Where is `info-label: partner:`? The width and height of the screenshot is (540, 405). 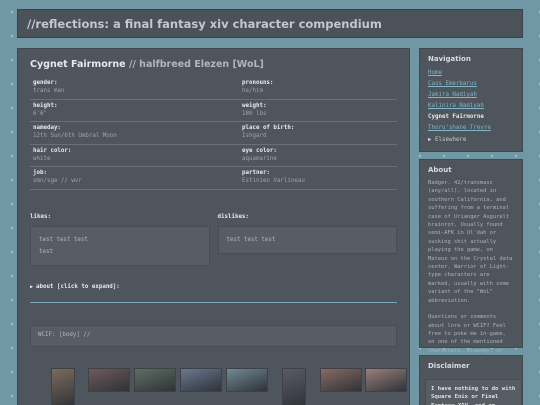 info-label: partner: is located at coordinates (256, 173).